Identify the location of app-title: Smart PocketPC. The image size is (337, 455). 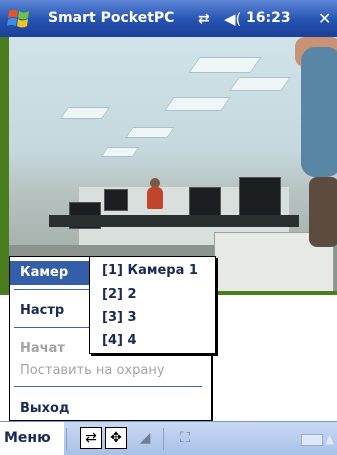
(111, 18).